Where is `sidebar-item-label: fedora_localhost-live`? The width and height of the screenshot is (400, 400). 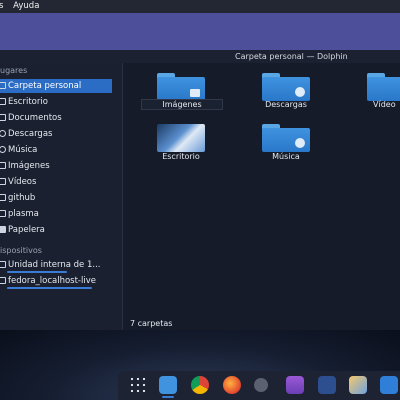
sidebar-item-label: fedora_localhost-live is located at coordinates (52, 281).